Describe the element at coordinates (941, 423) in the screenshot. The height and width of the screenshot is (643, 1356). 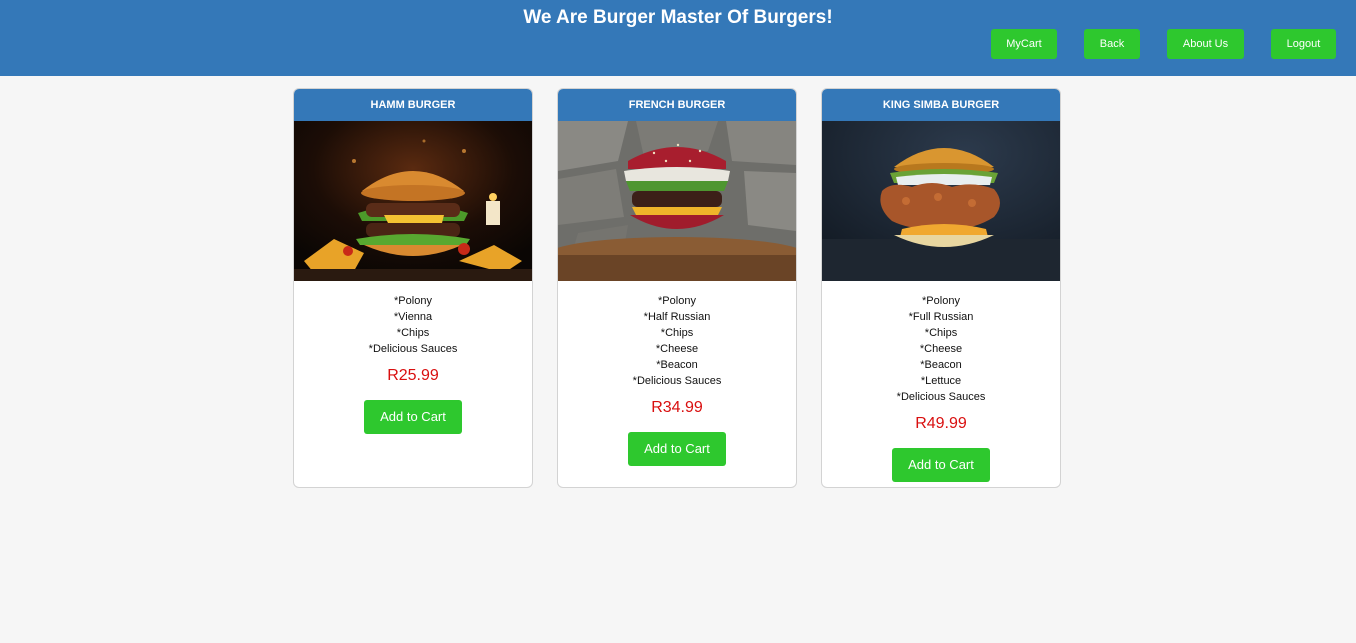
I see `product-price: R49.99` at that location.